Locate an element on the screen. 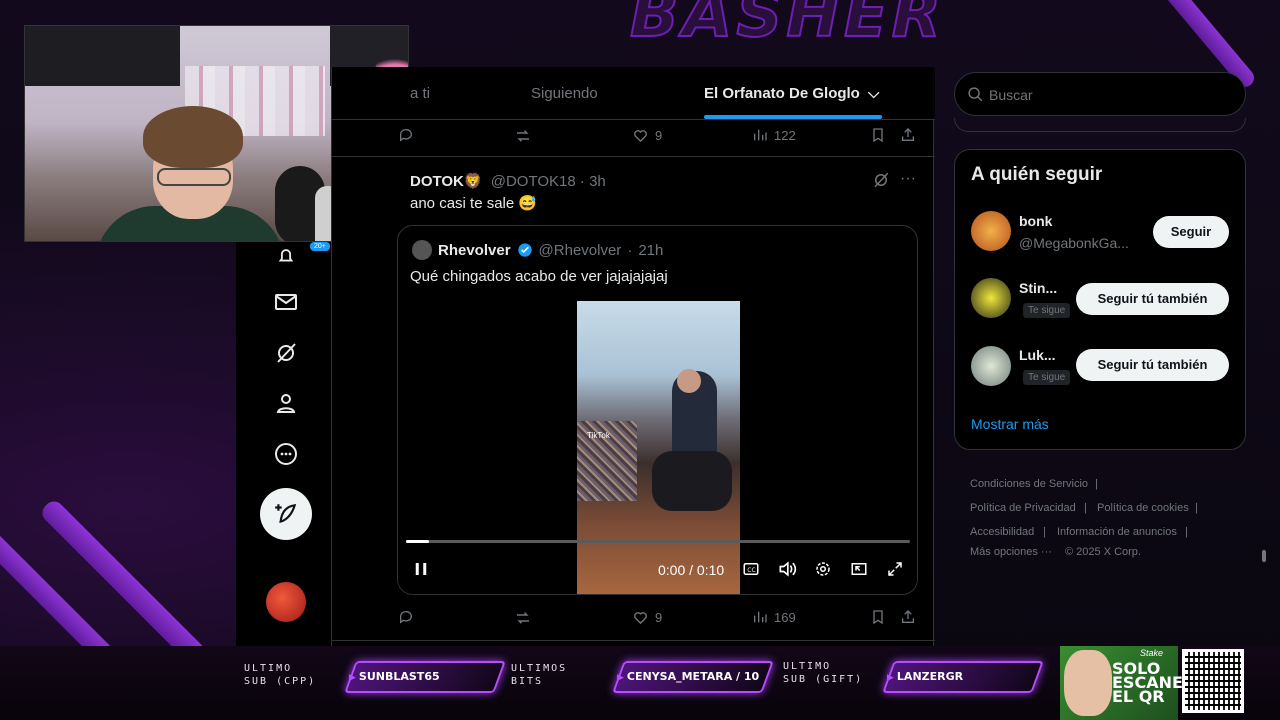  follow-suggestion: bonk @MegabonkGa... Seguir is located at coordinates (1101, 235).